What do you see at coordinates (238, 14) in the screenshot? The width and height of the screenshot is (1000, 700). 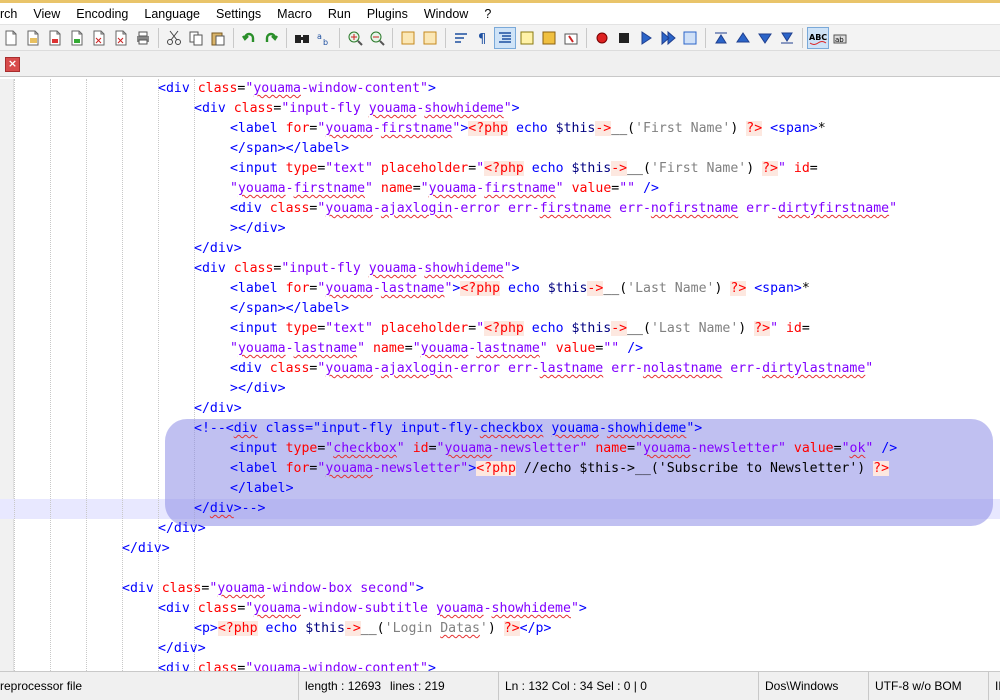 I see `menu-item-settings: Settings` at bounding box center [238, 14].